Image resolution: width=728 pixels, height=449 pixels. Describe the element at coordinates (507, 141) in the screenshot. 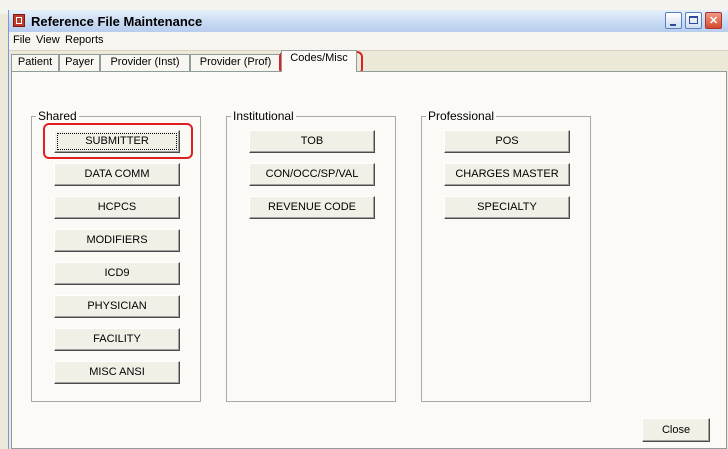

I see `pos-button: POS` at that location.